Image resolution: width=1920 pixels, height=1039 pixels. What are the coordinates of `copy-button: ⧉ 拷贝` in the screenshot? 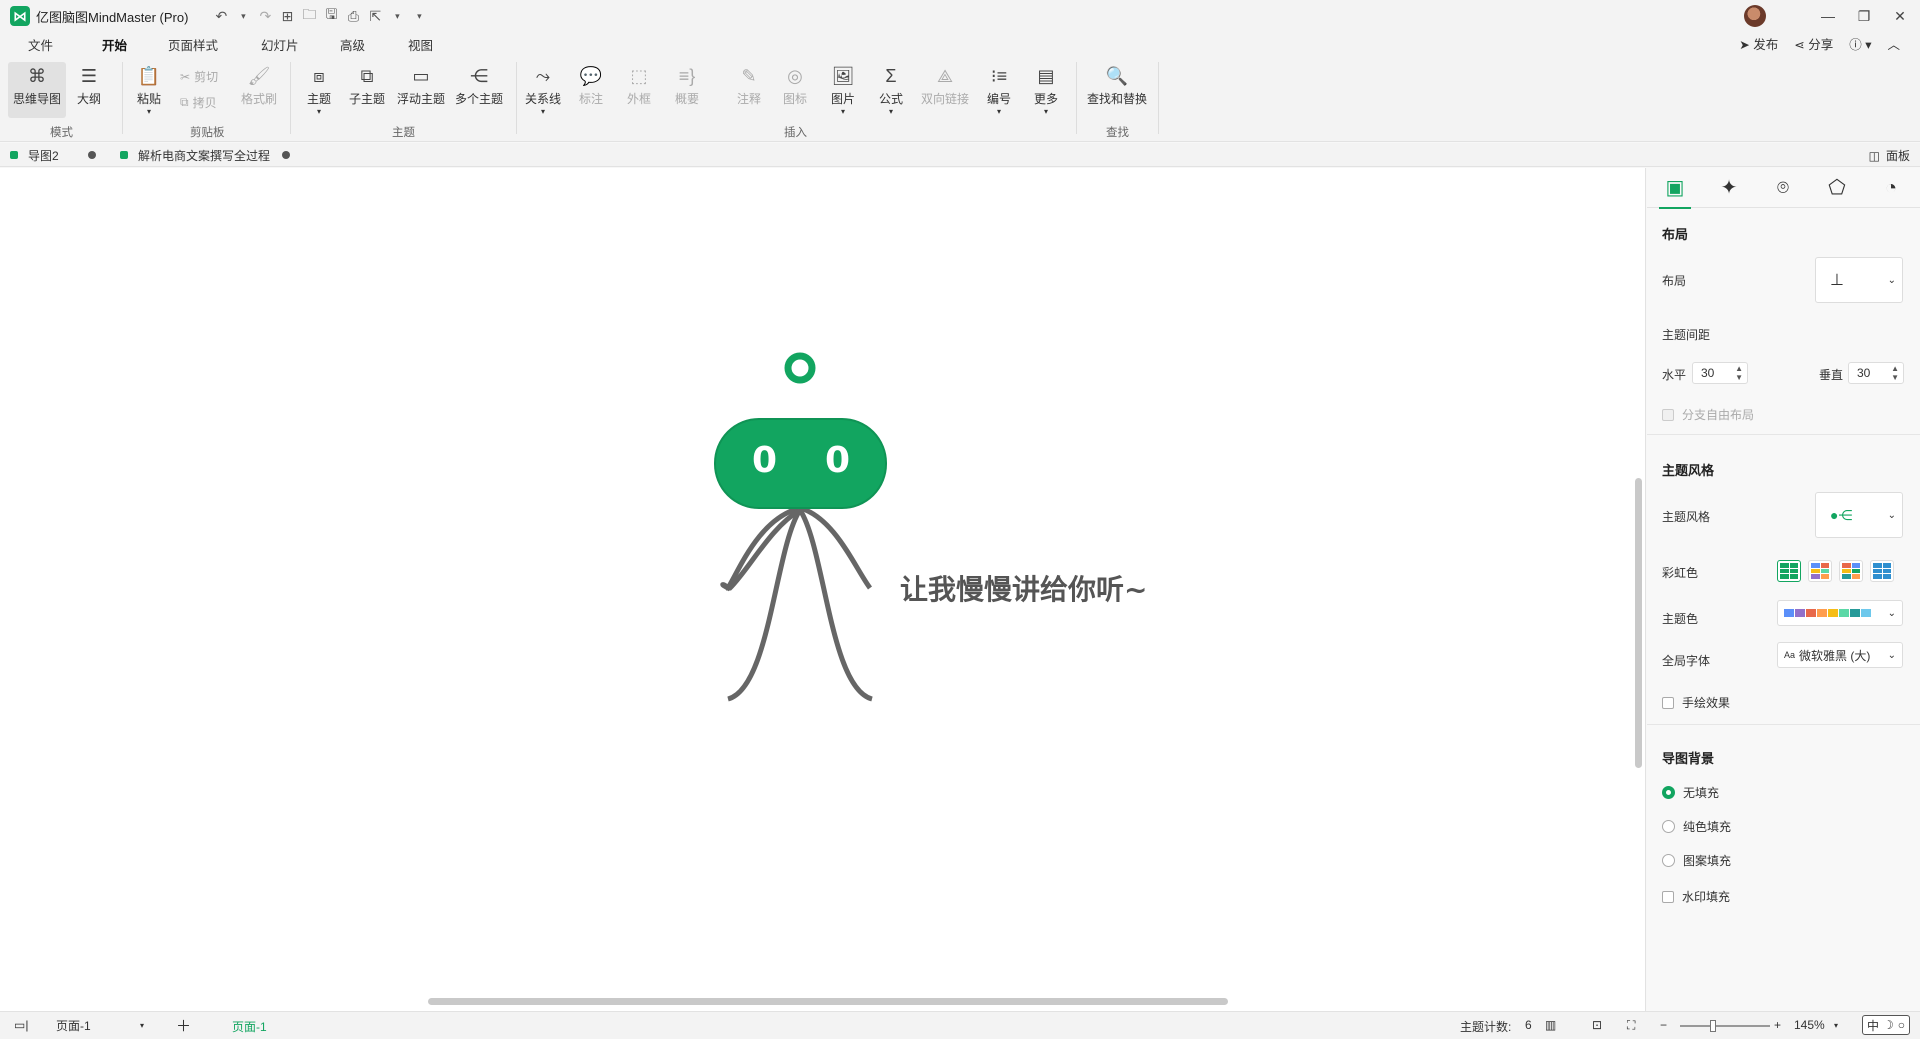 It's located at (198, 102).